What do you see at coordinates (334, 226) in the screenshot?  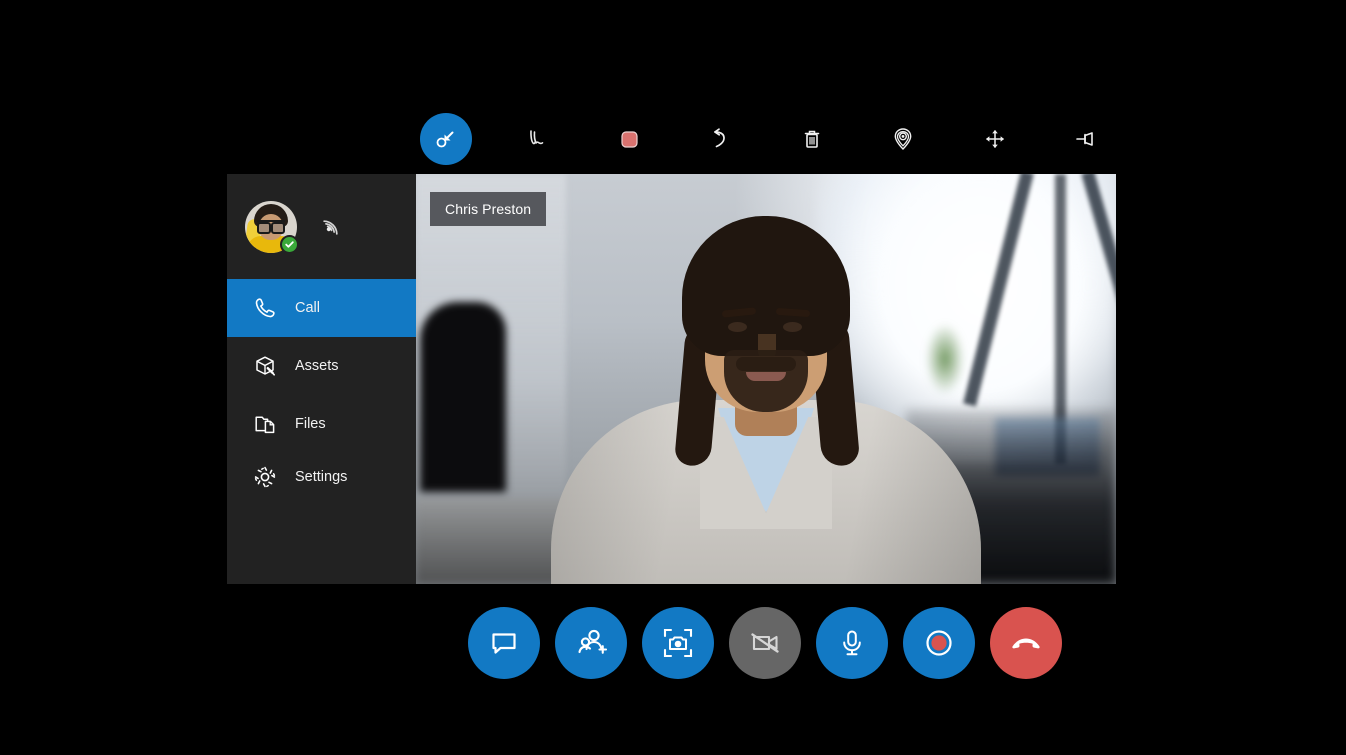 I see `wifi-signal-icon` at bounding box center [334, 226].